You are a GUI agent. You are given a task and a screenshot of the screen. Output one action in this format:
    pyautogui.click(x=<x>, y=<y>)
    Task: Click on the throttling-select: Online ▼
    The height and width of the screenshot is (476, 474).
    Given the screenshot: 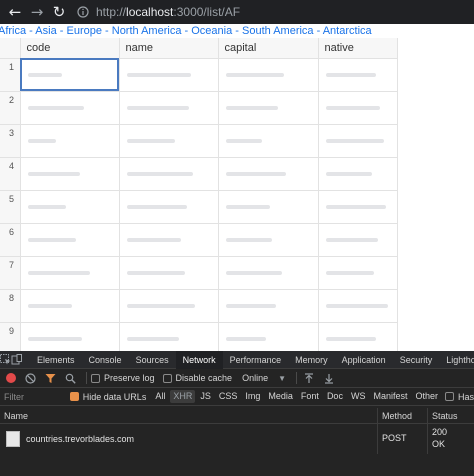 What is the action you would take?
    pyautogui.click(x=264, y=378)
    